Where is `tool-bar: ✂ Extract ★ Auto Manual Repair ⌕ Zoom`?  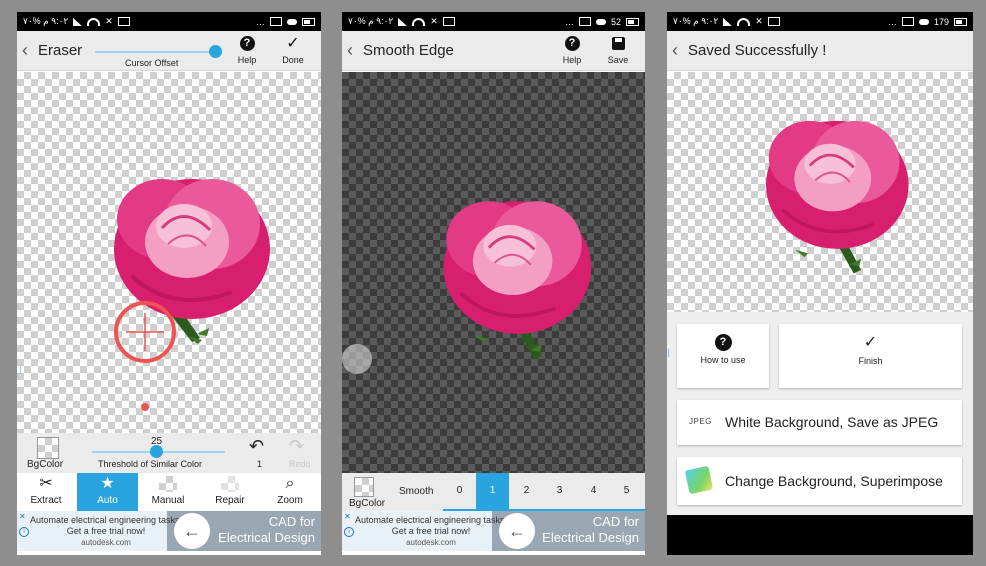
tool-bar: ✂ Extract ★ Auto Manual Repair ⌕ Zoom is located at coordinates (169, 492).